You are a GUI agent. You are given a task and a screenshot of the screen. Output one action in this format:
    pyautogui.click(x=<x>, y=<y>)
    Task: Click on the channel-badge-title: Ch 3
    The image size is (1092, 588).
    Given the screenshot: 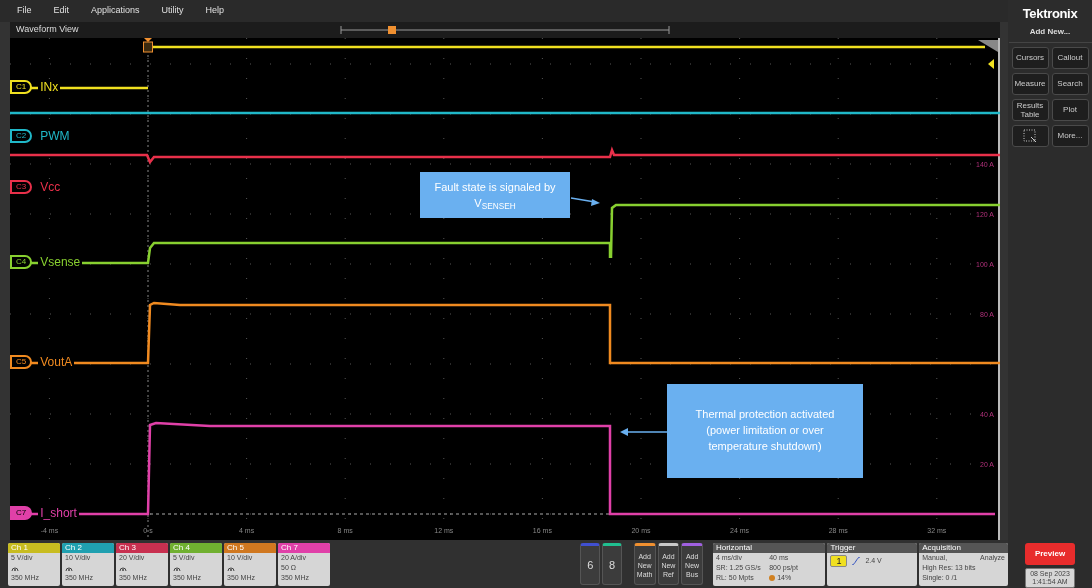 What is the action you would take?
    pyautogui.click(x=142, y=548)
    